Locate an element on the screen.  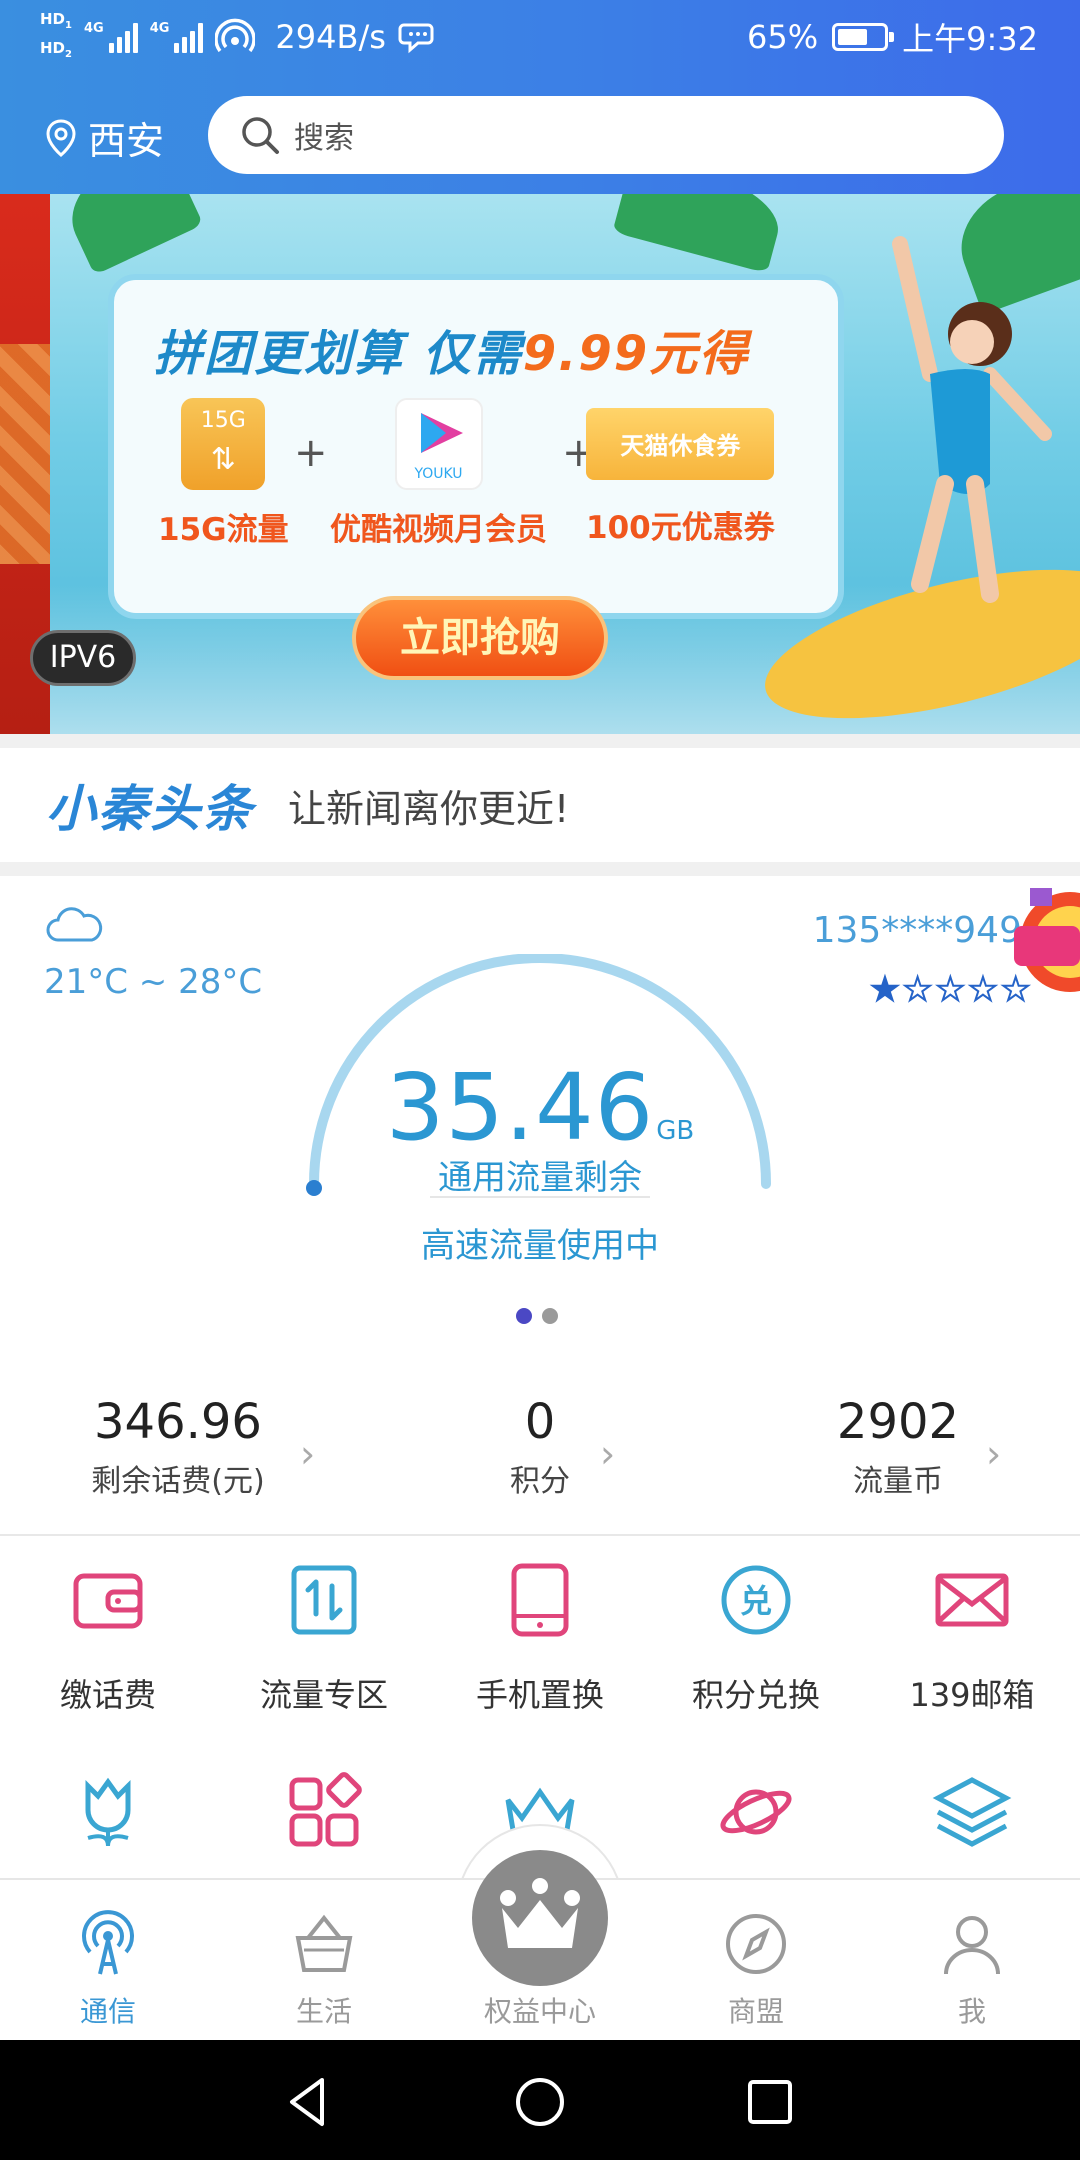
stat-balance: 346.96 剩余话费(元) › is located at coordinates (178, 1447).